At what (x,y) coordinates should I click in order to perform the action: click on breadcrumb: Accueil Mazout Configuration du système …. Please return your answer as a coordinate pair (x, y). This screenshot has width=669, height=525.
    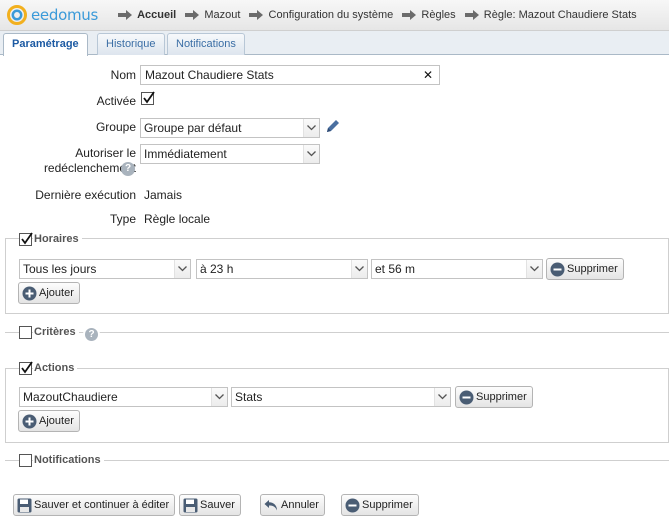
    Looking at the image, I should click on (380, 15).